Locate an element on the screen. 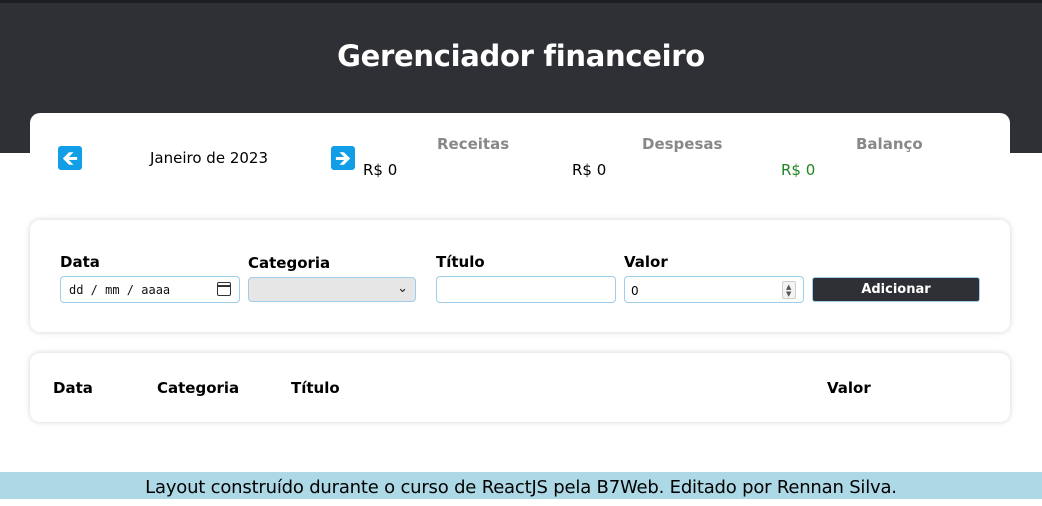  calendar-icon is located at coordinates (224, 289).